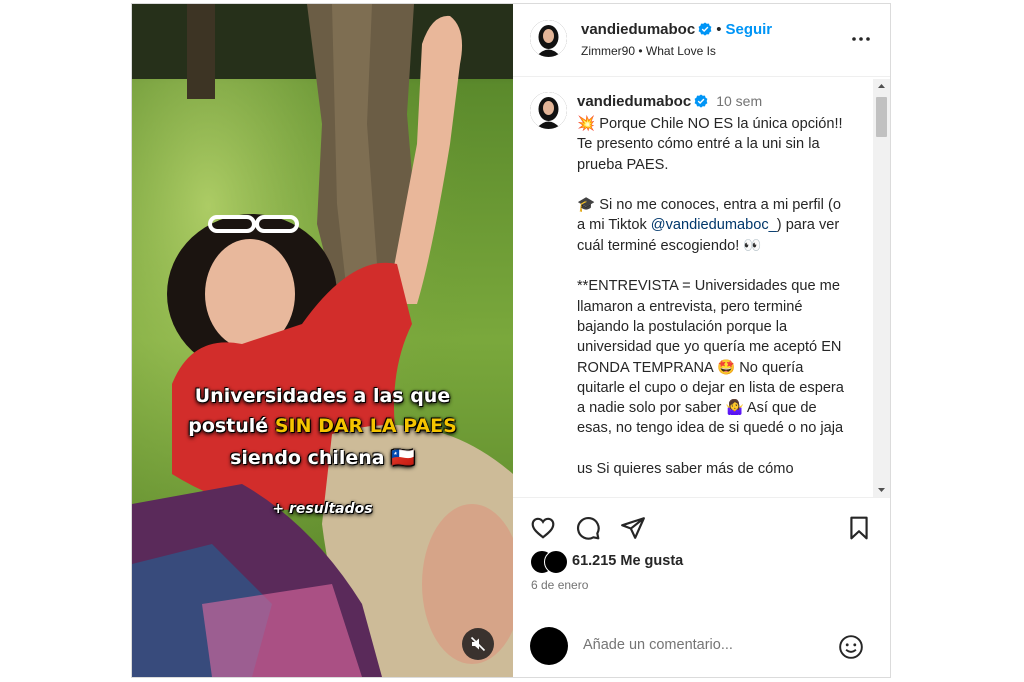 The image size is (1024, 682). Describe the element at coordinates (881, 490) in the screenshot. I see `scroll-down-arrow-icon` at that location.